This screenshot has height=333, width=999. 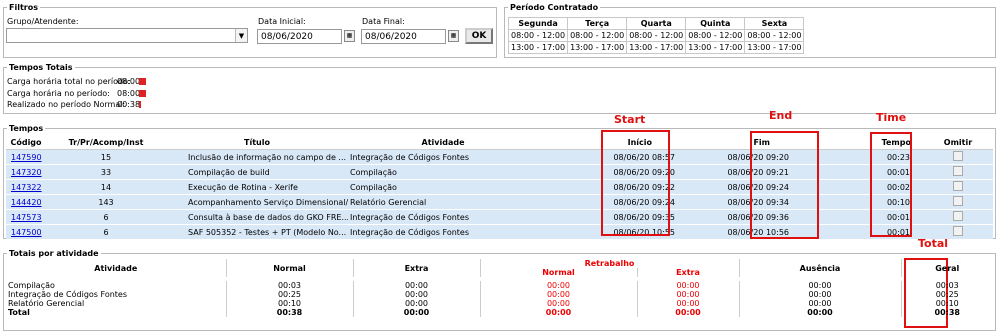 I want to click on geral-cell: 00:10, so click(x=946, y=303).